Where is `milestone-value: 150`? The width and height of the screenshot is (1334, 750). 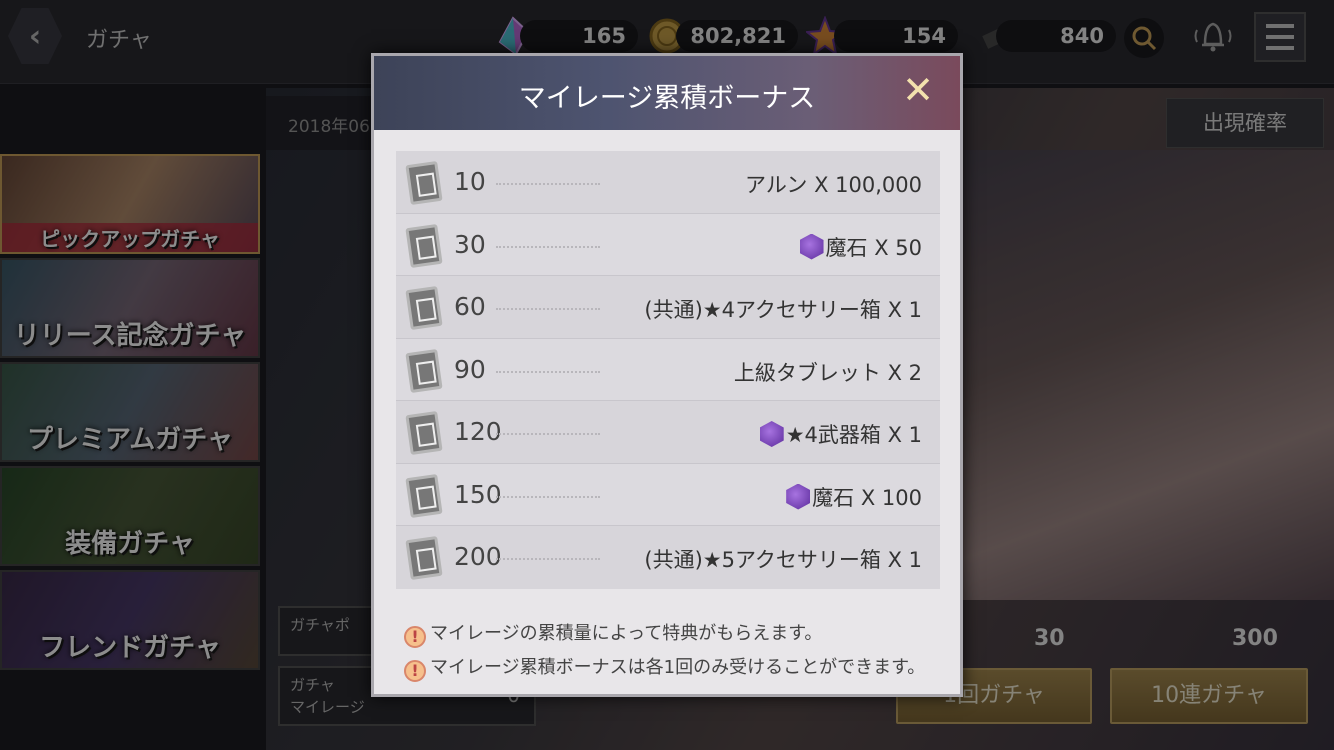
milestone-value: 150 is located at coordinates (478, 494).